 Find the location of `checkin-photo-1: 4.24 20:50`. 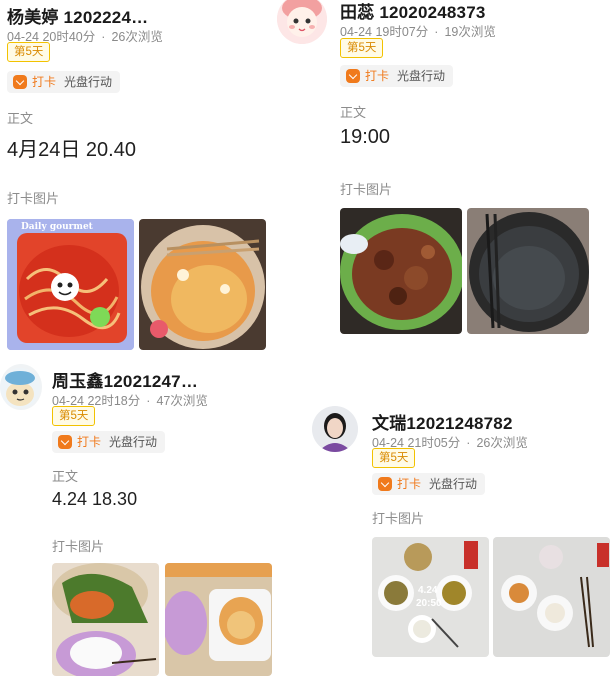

checkin-photo-1: 4.24 20:50 is located at coordinates (430, 597).